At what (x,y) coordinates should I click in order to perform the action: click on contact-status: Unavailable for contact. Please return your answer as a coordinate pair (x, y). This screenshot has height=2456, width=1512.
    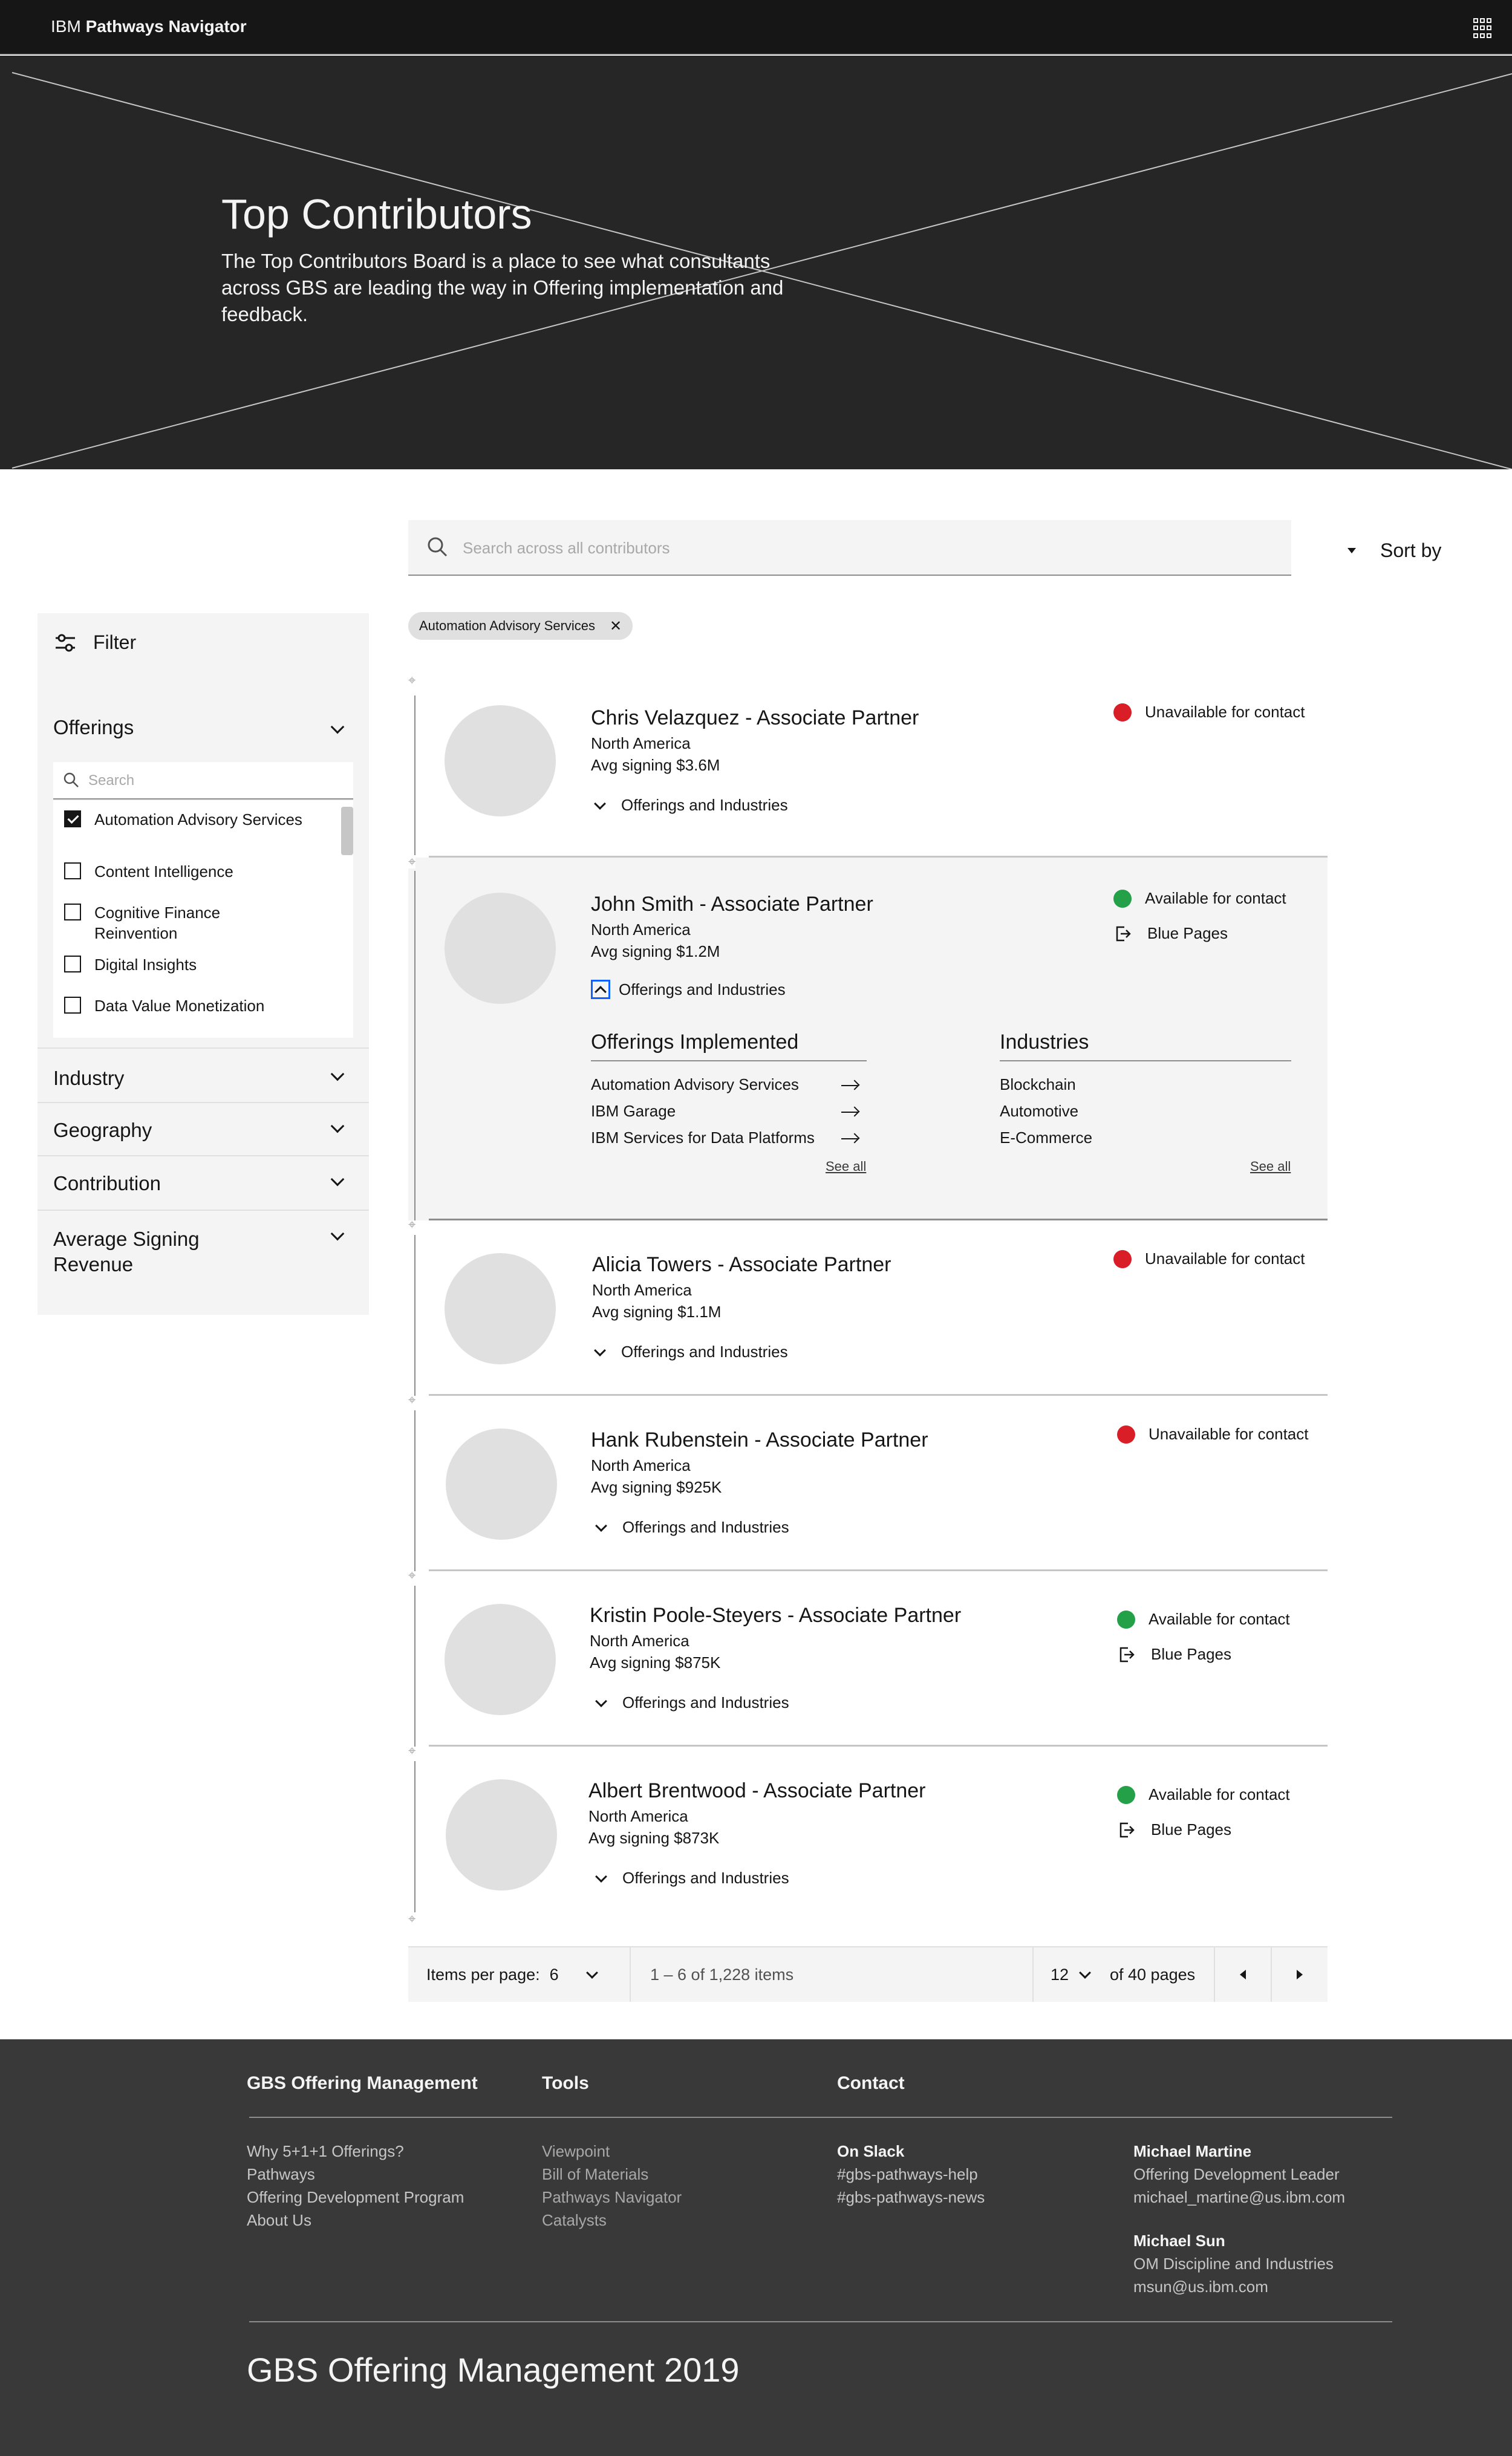
    Looking at the image, I should click on (1212, 1434).